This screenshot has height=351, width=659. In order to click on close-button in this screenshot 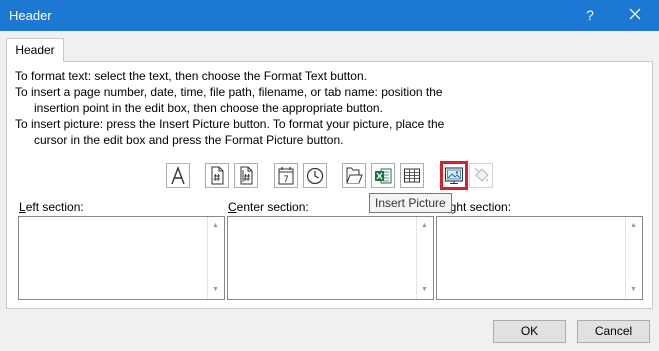, I will do `click(635, 15)`.